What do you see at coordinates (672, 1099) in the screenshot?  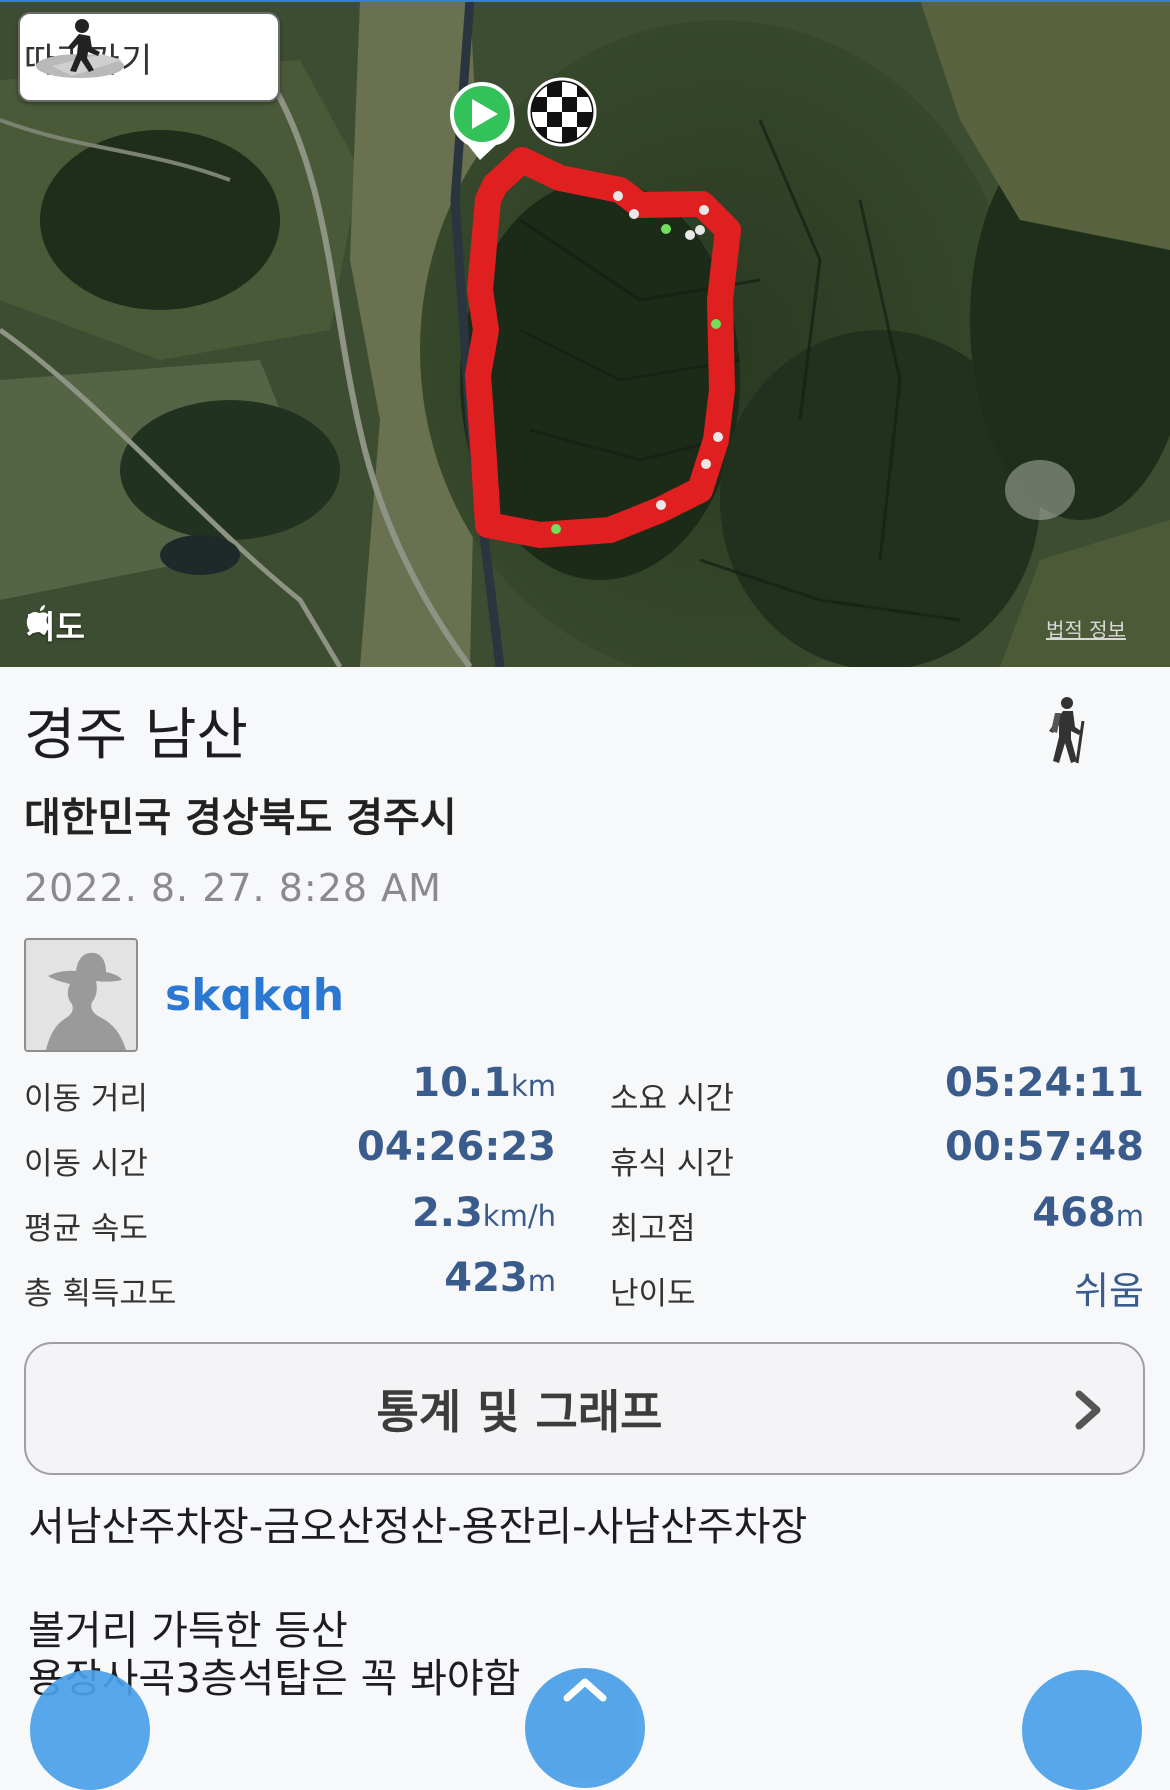 I see `total-time-label: 소요 시간` at bounding box center [672, 1099].